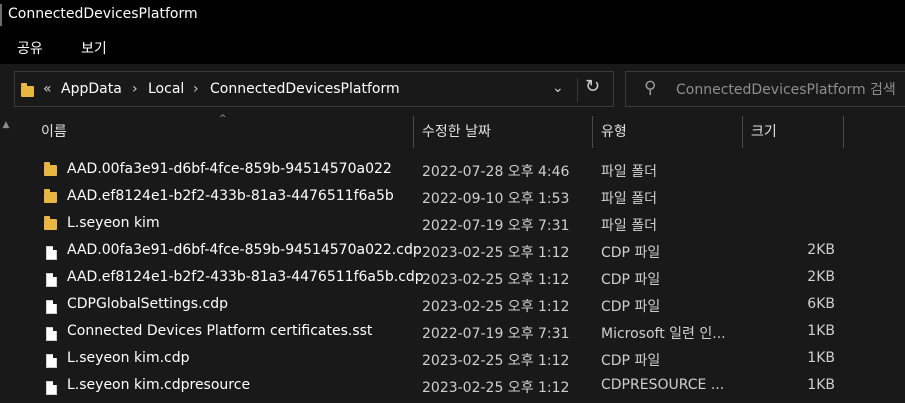 This screenshot has height=403, width=905. Describe the element at coordinates (614, 132) in the screenshot. I see `column-type: 유형` at that location.